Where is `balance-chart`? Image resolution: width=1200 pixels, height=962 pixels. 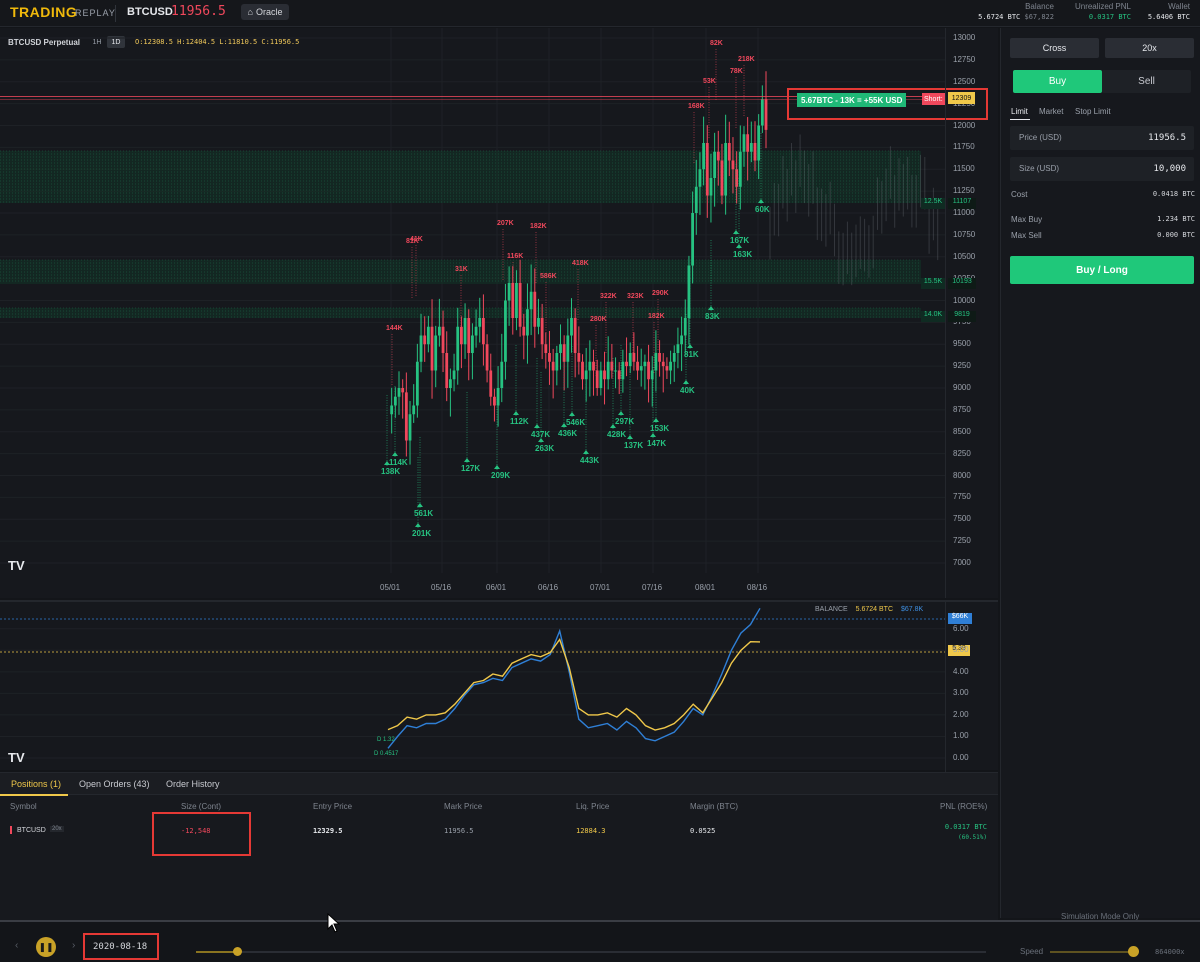
balance-chart is located at coordinates (472, 687).